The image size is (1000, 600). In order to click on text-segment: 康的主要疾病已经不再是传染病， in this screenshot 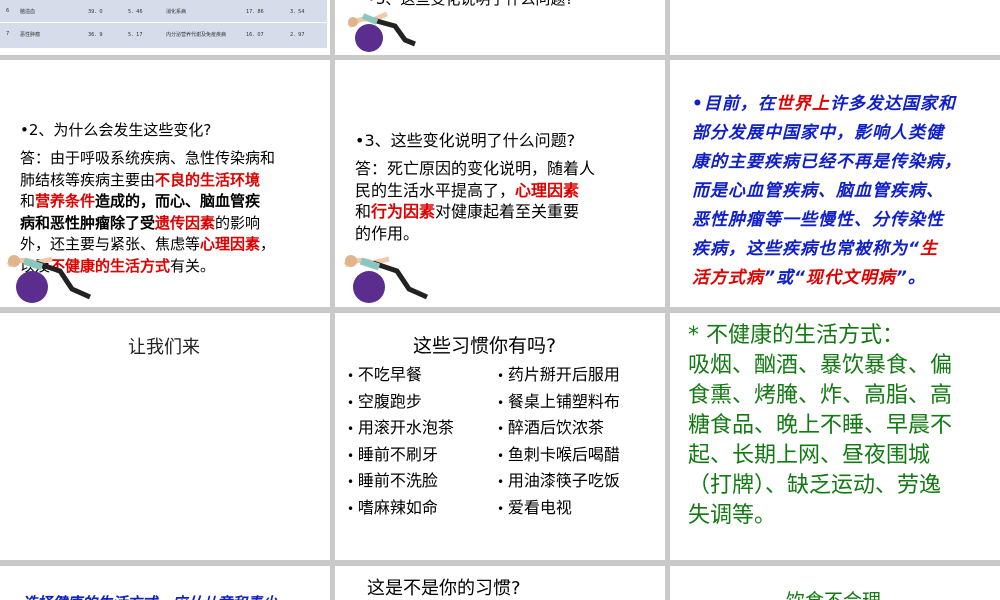, I will do `click(827, 162)`.